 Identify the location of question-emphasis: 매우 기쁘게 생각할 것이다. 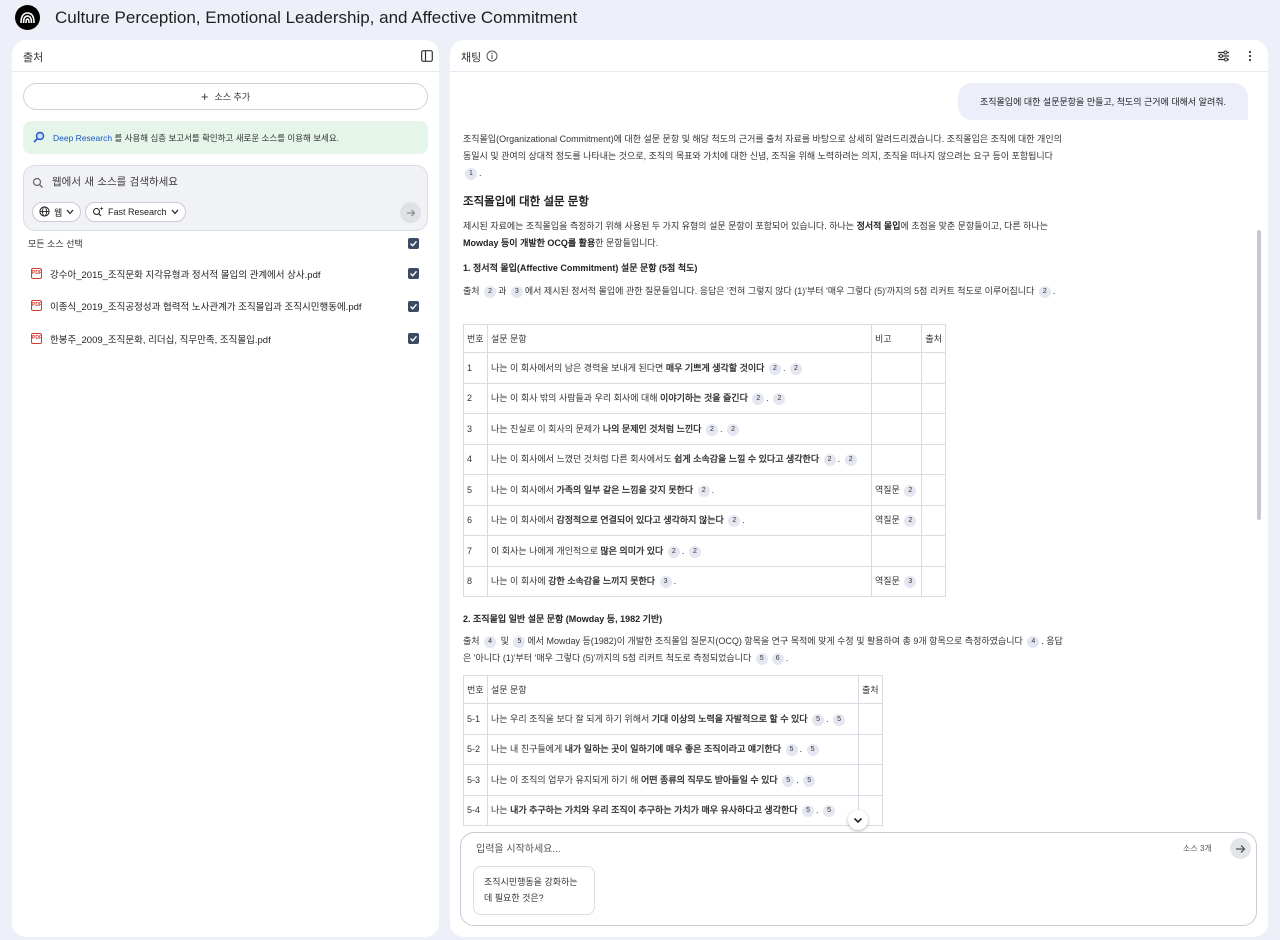
(715, 367).